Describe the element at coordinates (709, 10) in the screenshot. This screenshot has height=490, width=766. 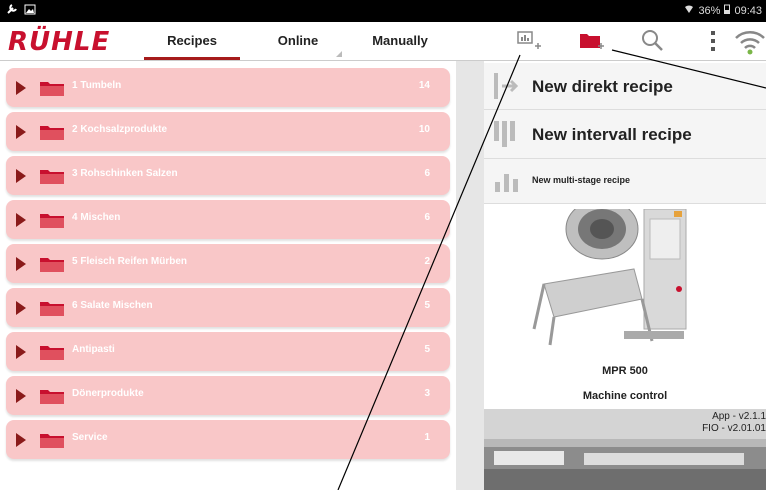
I see `battery-text: 36%` at that location.